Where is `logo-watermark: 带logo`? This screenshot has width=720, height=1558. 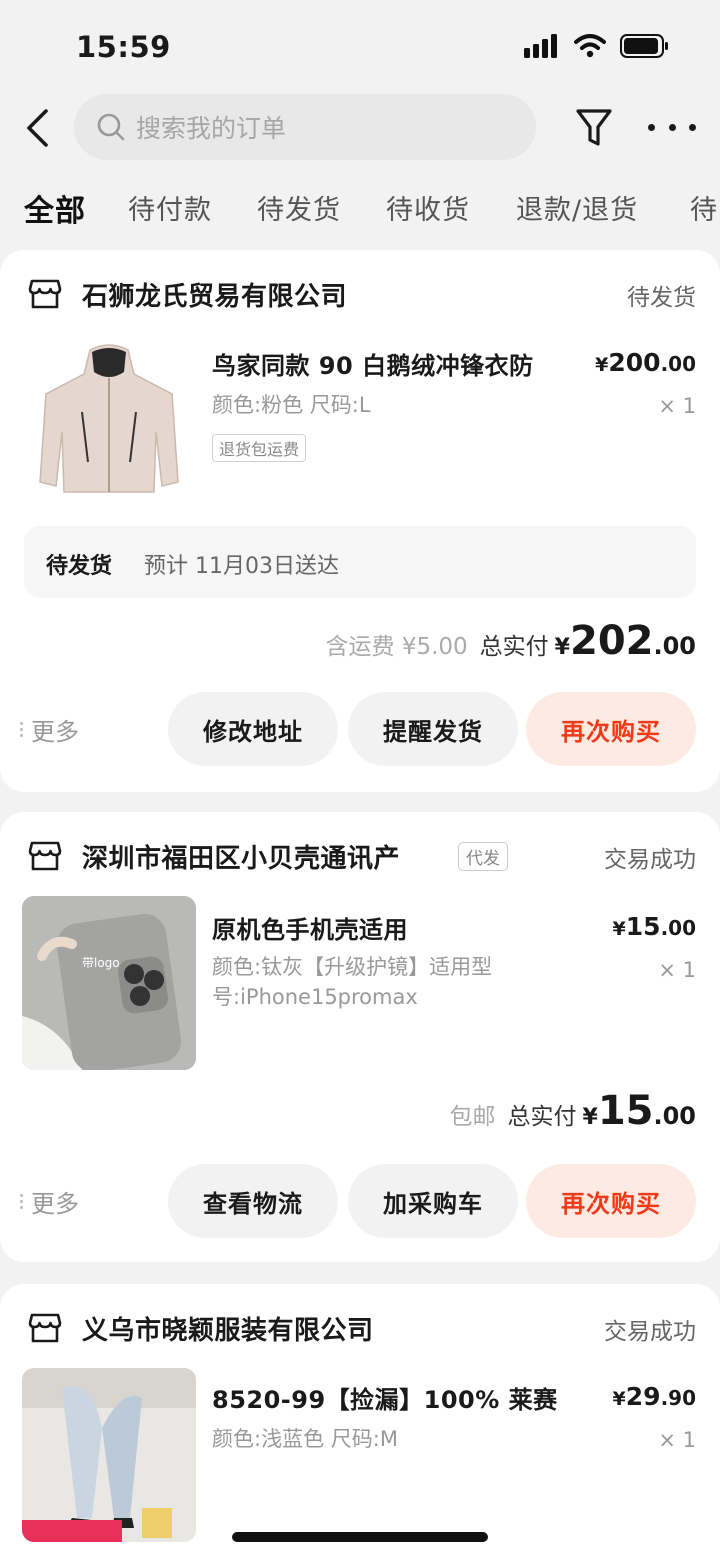 logo-watermark: 带logo is located at coordinates (101, 963).